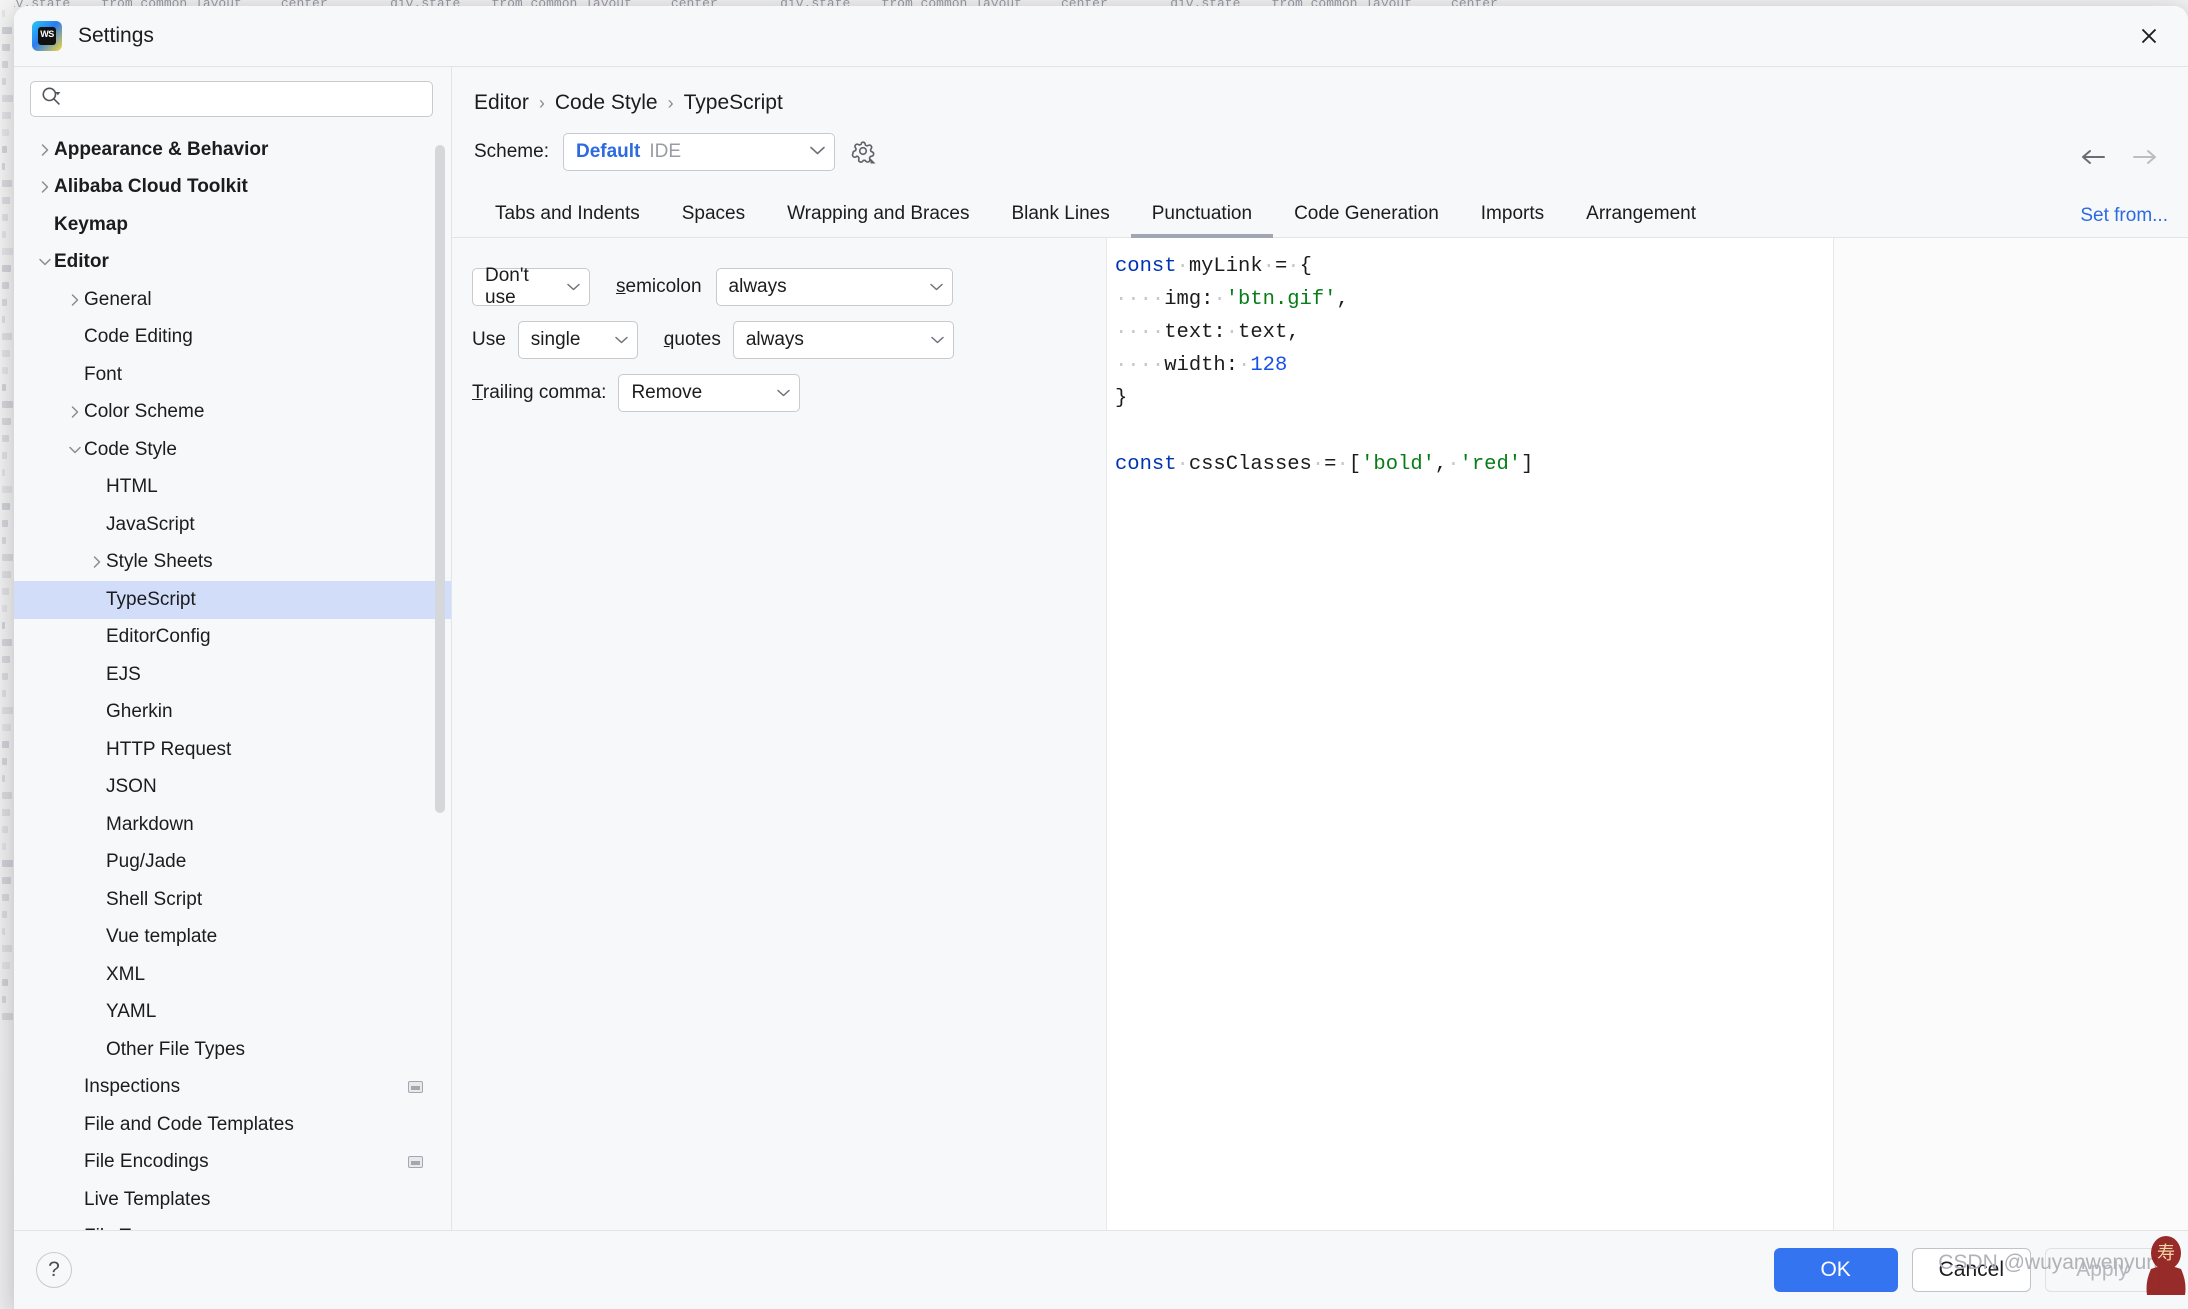 This screenshot has height=1309, width=2188. What do you see at coordinates (1355, 464) in the screenshot?
I see `code-token: [` at bounding box center [1355, 464].